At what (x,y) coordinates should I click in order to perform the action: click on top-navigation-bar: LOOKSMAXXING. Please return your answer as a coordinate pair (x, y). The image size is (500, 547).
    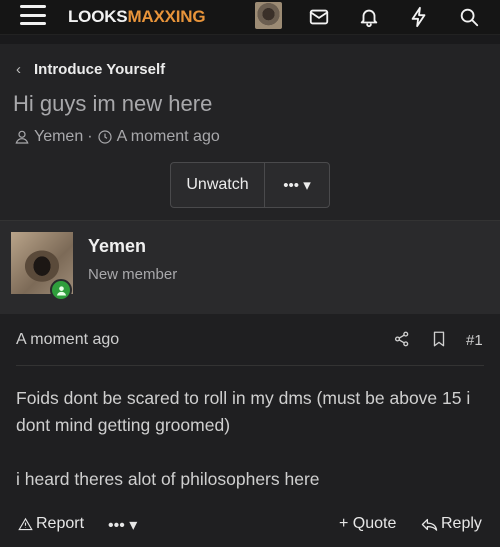
    Looking at the image, I should click on (250, 17).